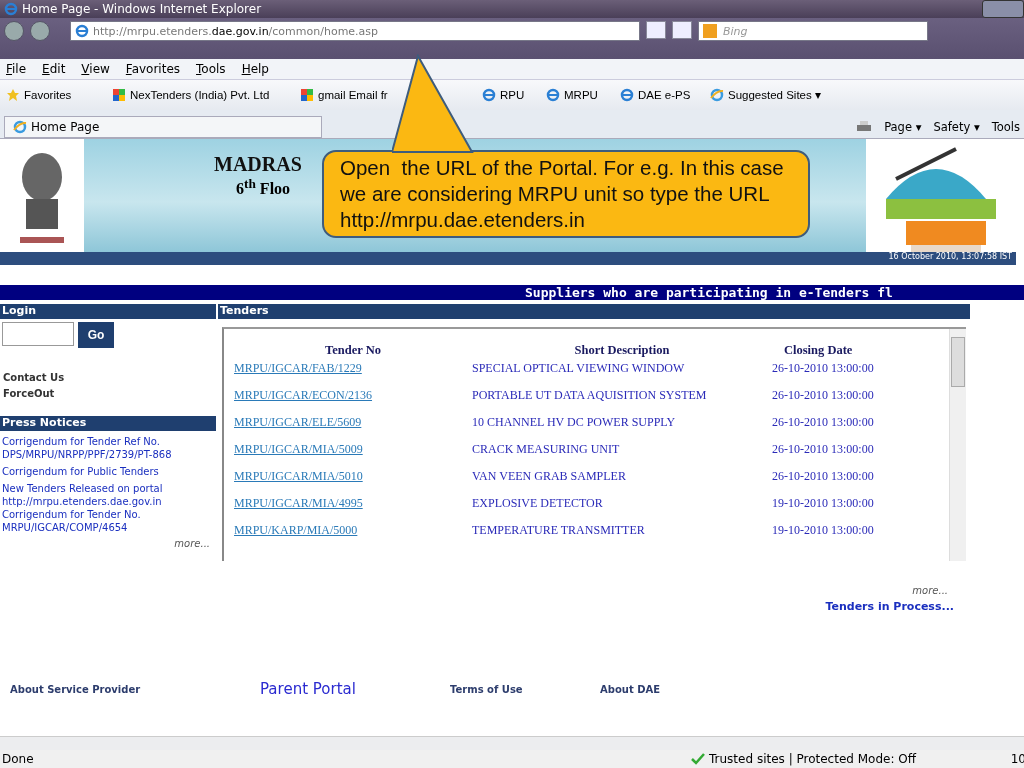  What do you see at coordinates (956, 127) in the screenshot?
I see `command-menu: Safety ▾` at bounding box center [956, 127].